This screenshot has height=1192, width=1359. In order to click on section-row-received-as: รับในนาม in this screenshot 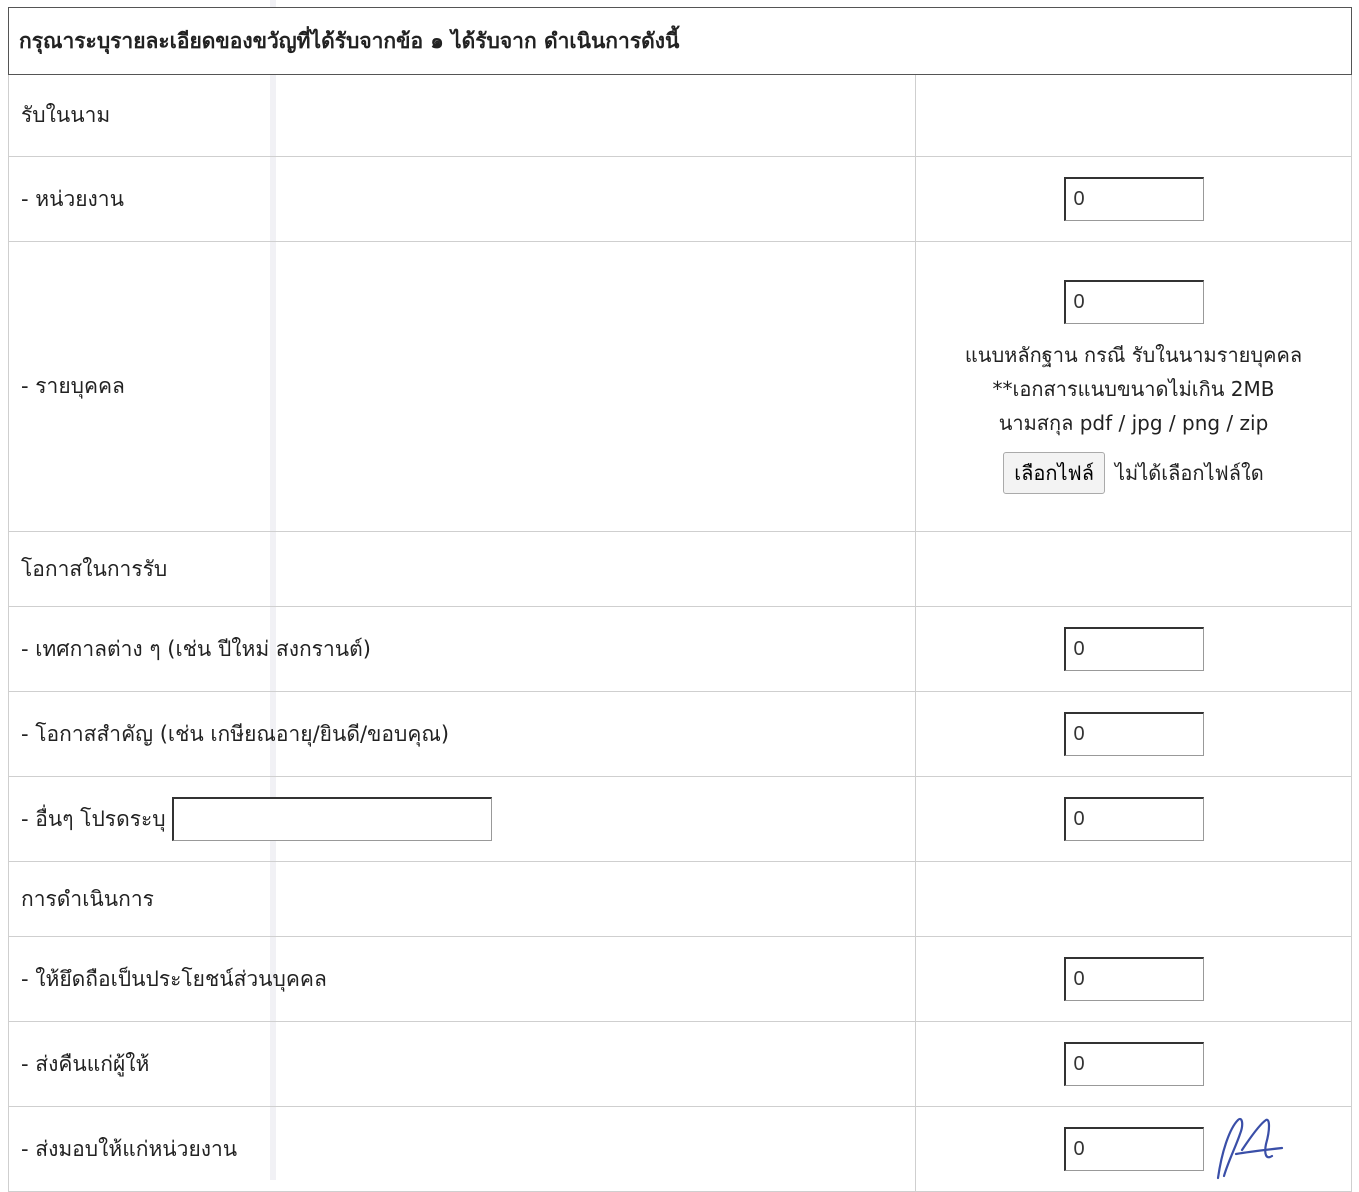, I will do `click(680, 116)`.